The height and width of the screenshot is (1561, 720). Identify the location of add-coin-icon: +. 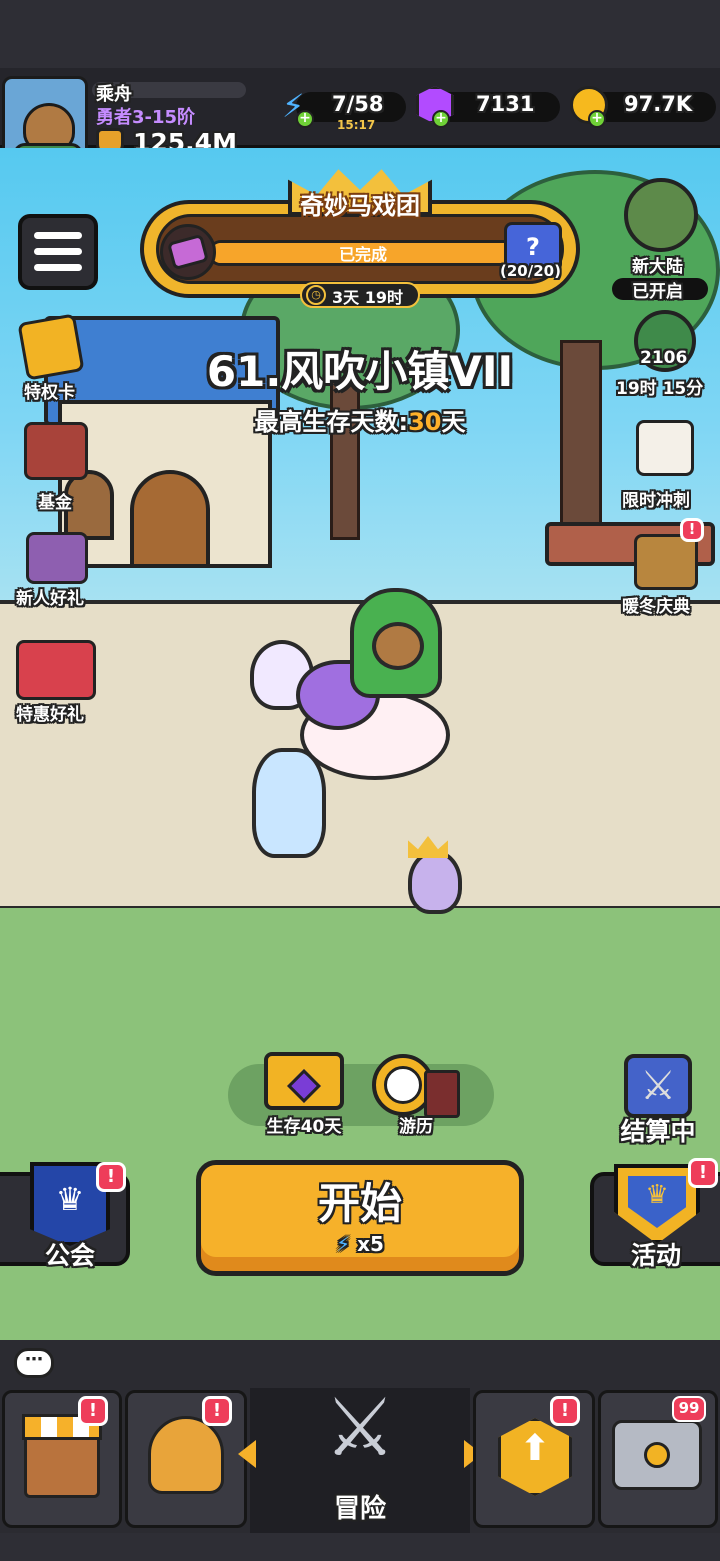
(597, 119).